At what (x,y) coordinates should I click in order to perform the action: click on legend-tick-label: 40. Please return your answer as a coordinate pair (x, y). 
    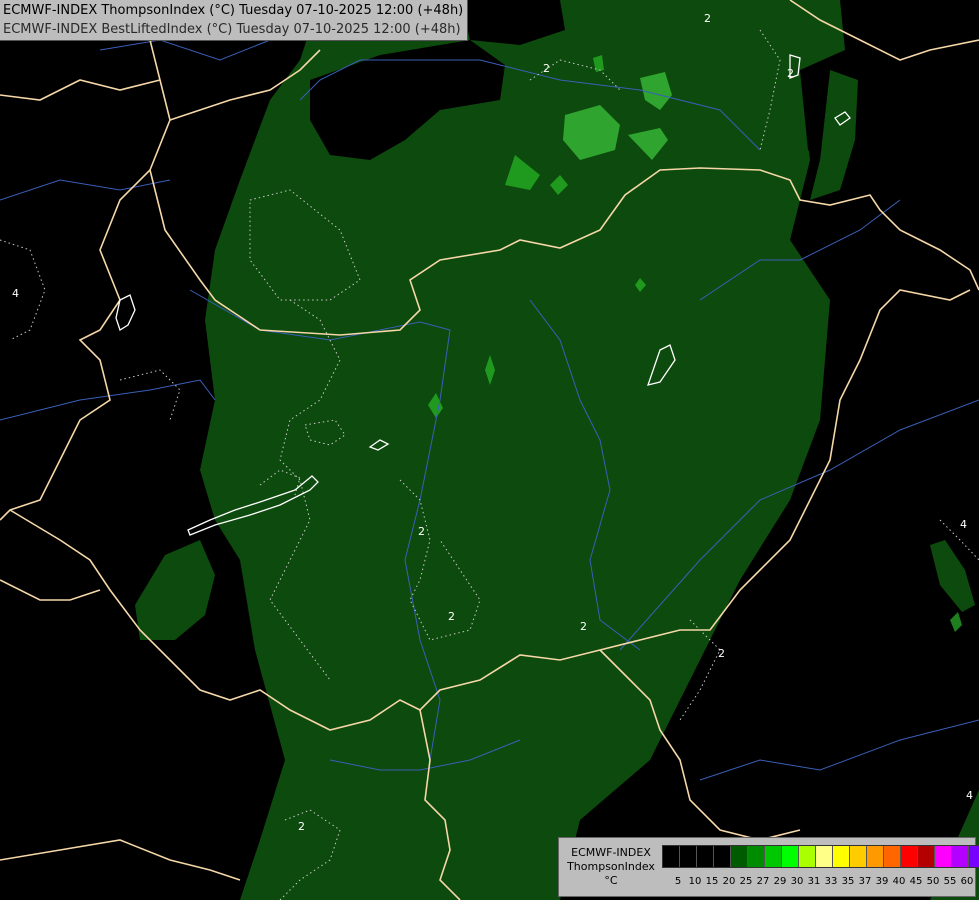
    Looking at the image, I should click on (899, 881).